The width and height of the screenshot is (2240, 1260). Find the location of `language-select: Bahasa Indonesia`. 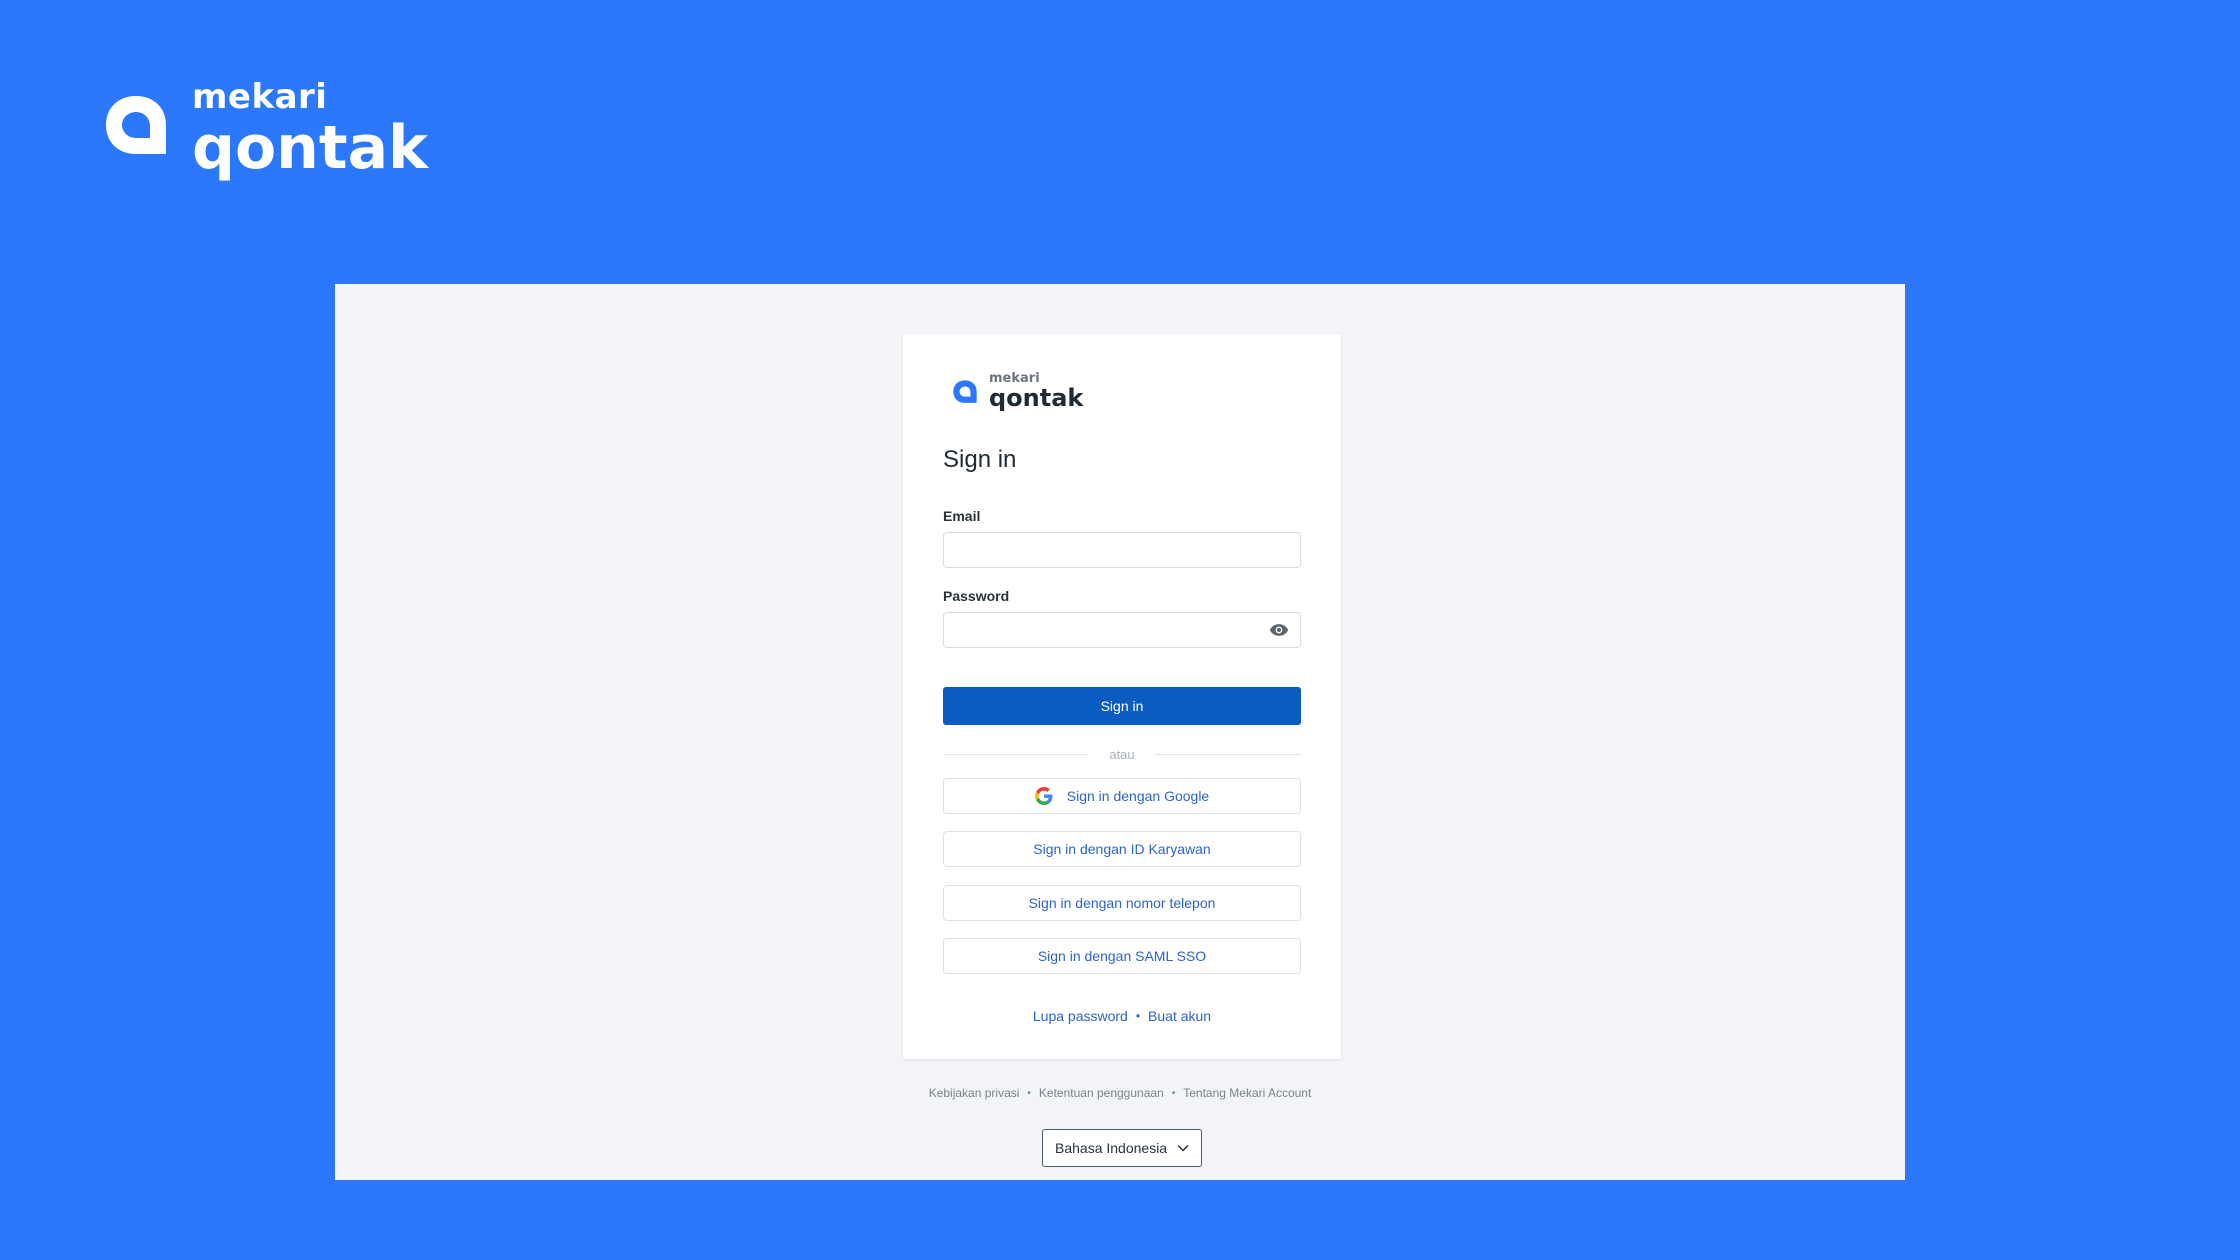

language-select: Bahasa Indonesia is located at coordinates (1122, 1148).